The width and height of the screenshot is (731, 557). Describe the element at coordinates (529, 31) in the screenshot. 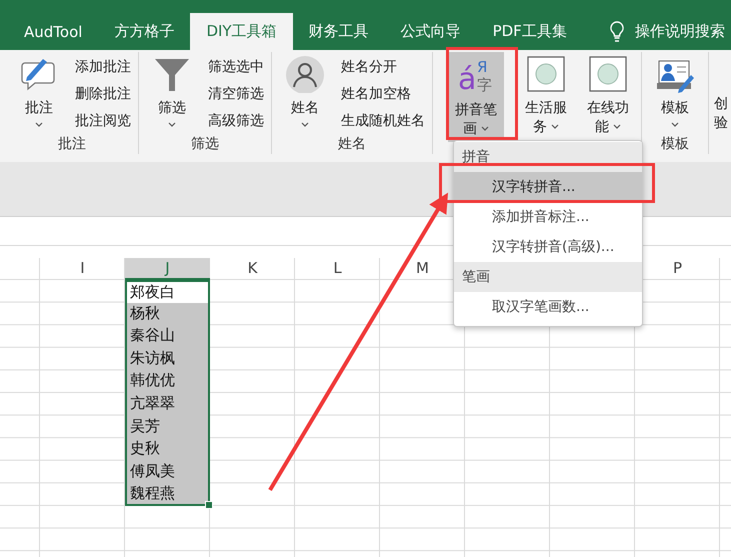

I see `ribbon-tab: PDF工具集` at that location.